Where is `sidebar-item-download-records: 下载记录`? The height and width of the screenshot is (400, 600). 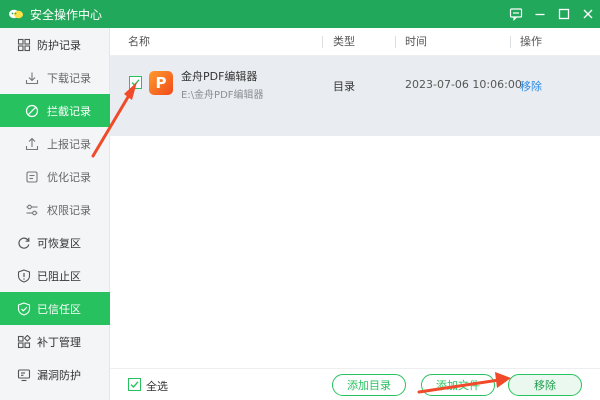 sidebar-item-download-records: 下载记录 is located at coordinates (55, 77).